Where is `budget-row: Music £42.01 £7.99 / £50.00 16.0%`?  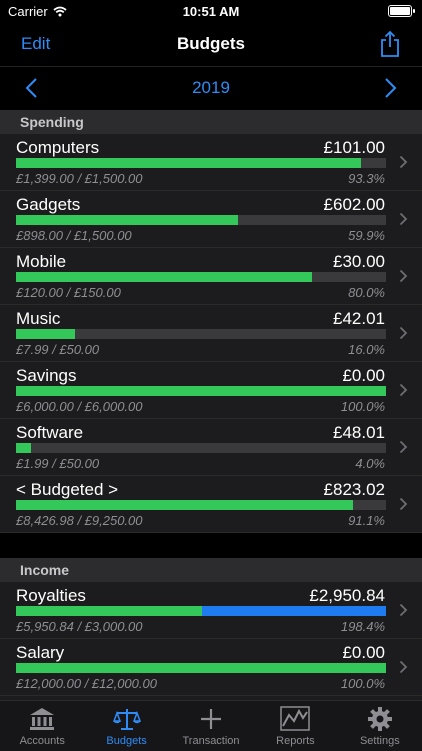 budget-row: Music £42.01 £7.99 / £50.00 16.0% is located at coordinates (211, 333).